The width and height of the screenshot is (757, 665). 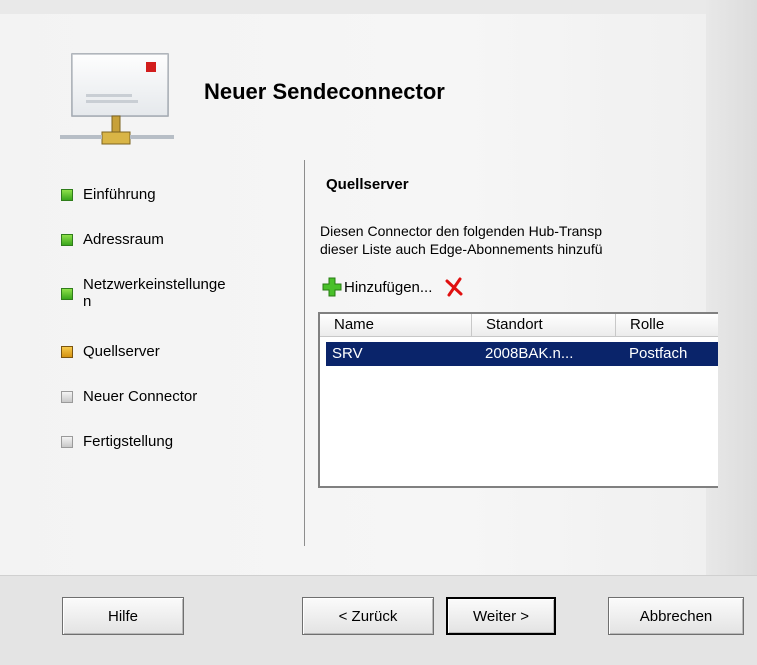 I want to click on list-header: Name Standort Rolle, so click(x=519, y=325).